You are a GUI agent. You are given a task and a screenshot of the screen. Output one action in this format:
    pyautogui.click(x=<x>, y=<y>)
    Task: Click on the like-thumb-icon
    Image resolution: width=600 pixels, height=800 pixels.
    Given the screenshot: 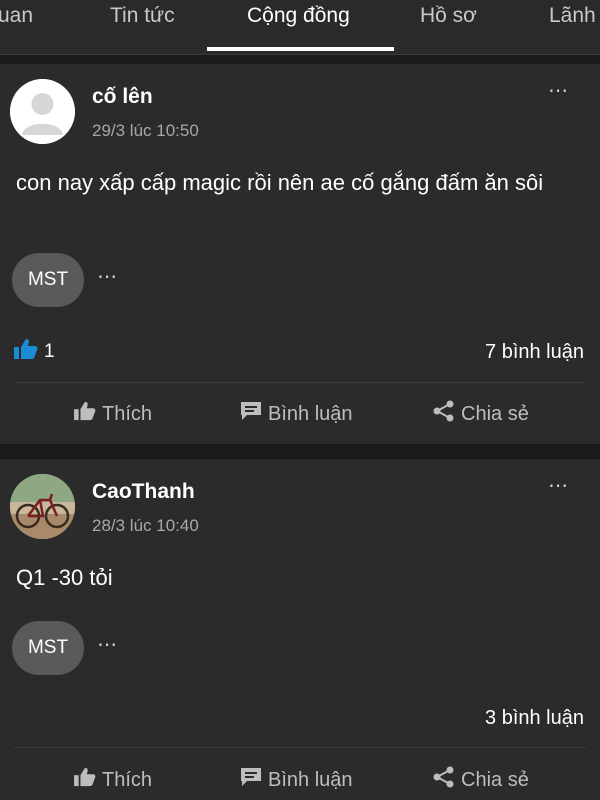 What is the action you would take?
    pyautogui.click(x=26, y=352)
    